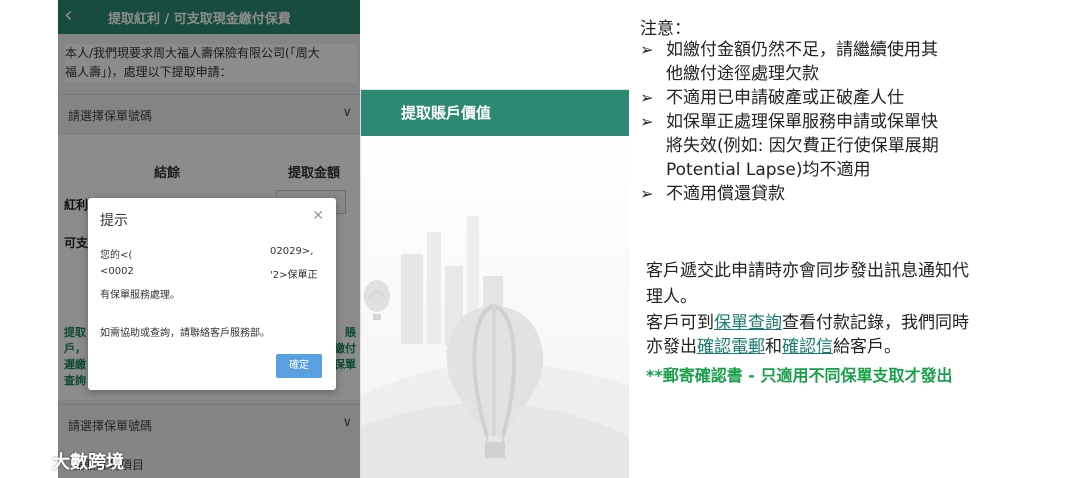 The width and height of the screenshot is (1070, 478). I want to click on note-bullet: 不適用已申請破產或正破產人仕, so click(785, 98).